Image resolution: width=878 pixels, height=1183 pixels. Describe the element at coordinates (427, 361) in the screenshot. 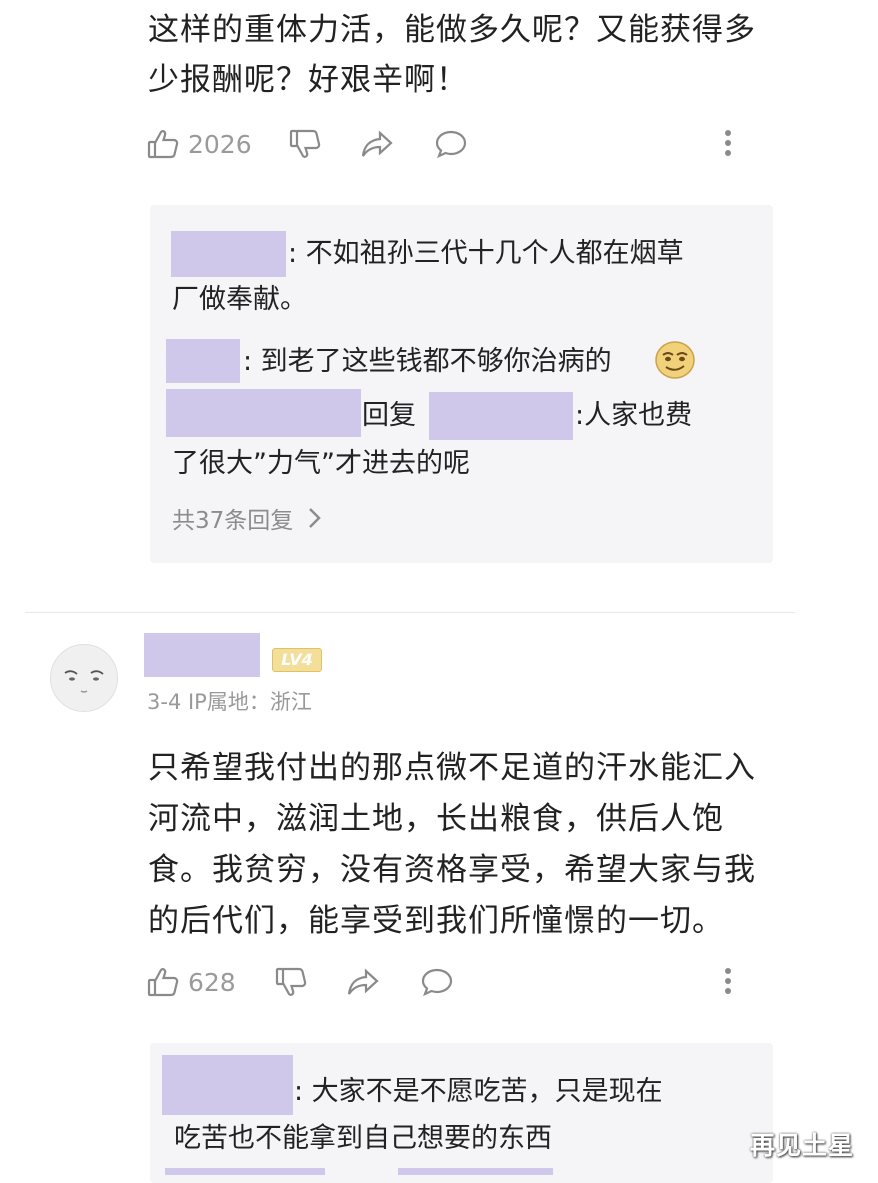

I see `reply-text-line: : 到老了这些钱都不够你治病的` at that location.